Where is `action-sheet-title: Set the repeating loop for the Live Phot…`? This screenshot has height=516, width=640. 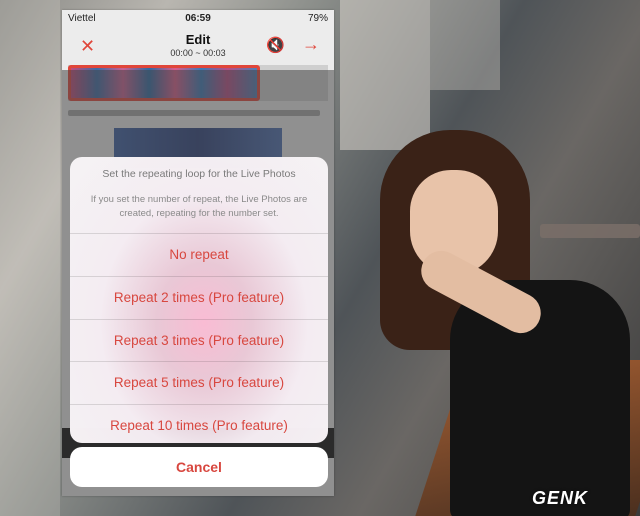
action-sheet-title: Set the repeating loop for the Live Phot… is located at coordinates (199, 174).